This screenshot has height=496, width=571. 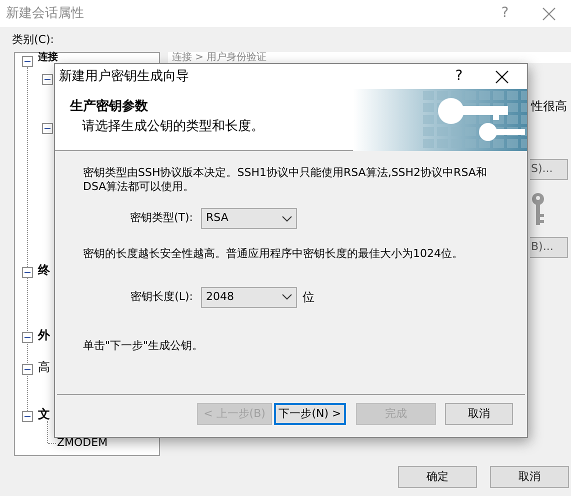 What do you see at coordinates (109, 107) in the screenshot?
I see `wizard-heading: 生产密钥参数` at bounding box center [109, 107].